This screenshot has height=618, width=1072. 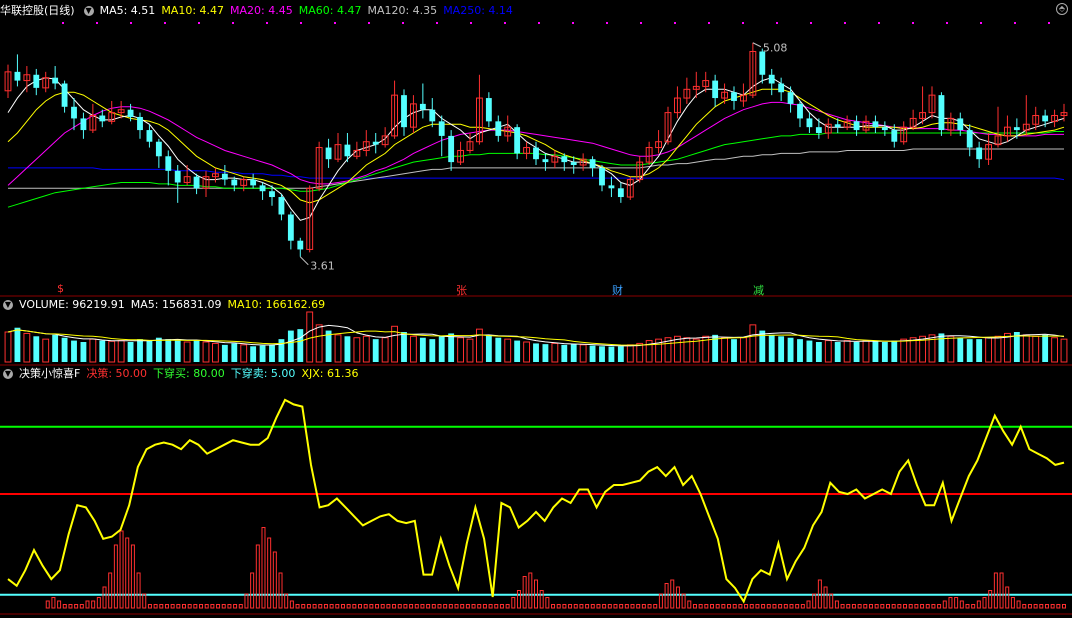 I want to click on high-pointer, so click(x=757, y=45).